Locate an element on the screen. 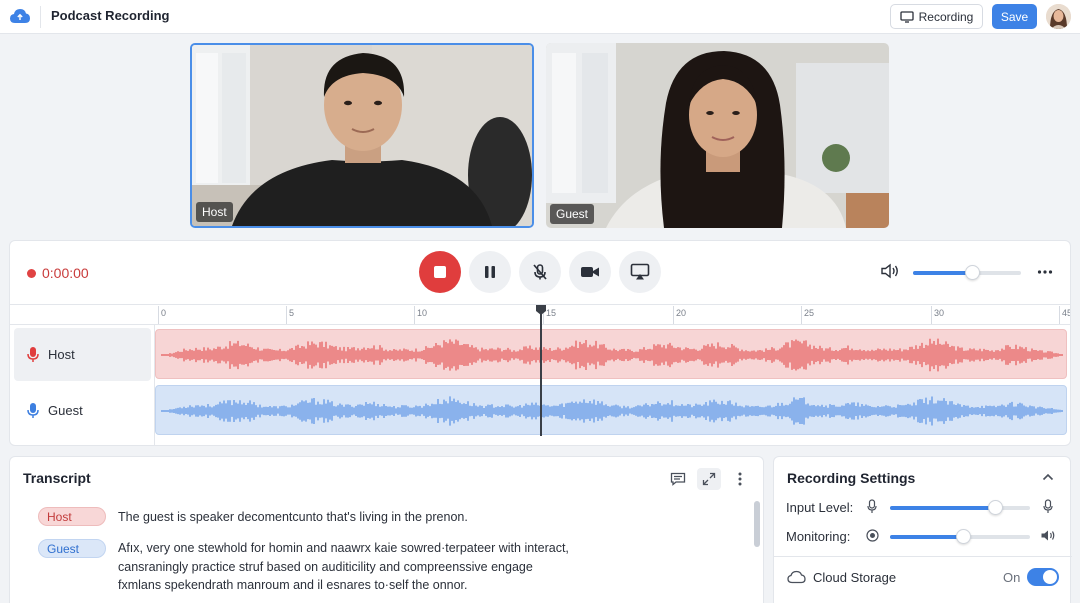 This screenshot has width=1080, height=603. ruler-tick-label: 5 is located at coordinates (292, 313).